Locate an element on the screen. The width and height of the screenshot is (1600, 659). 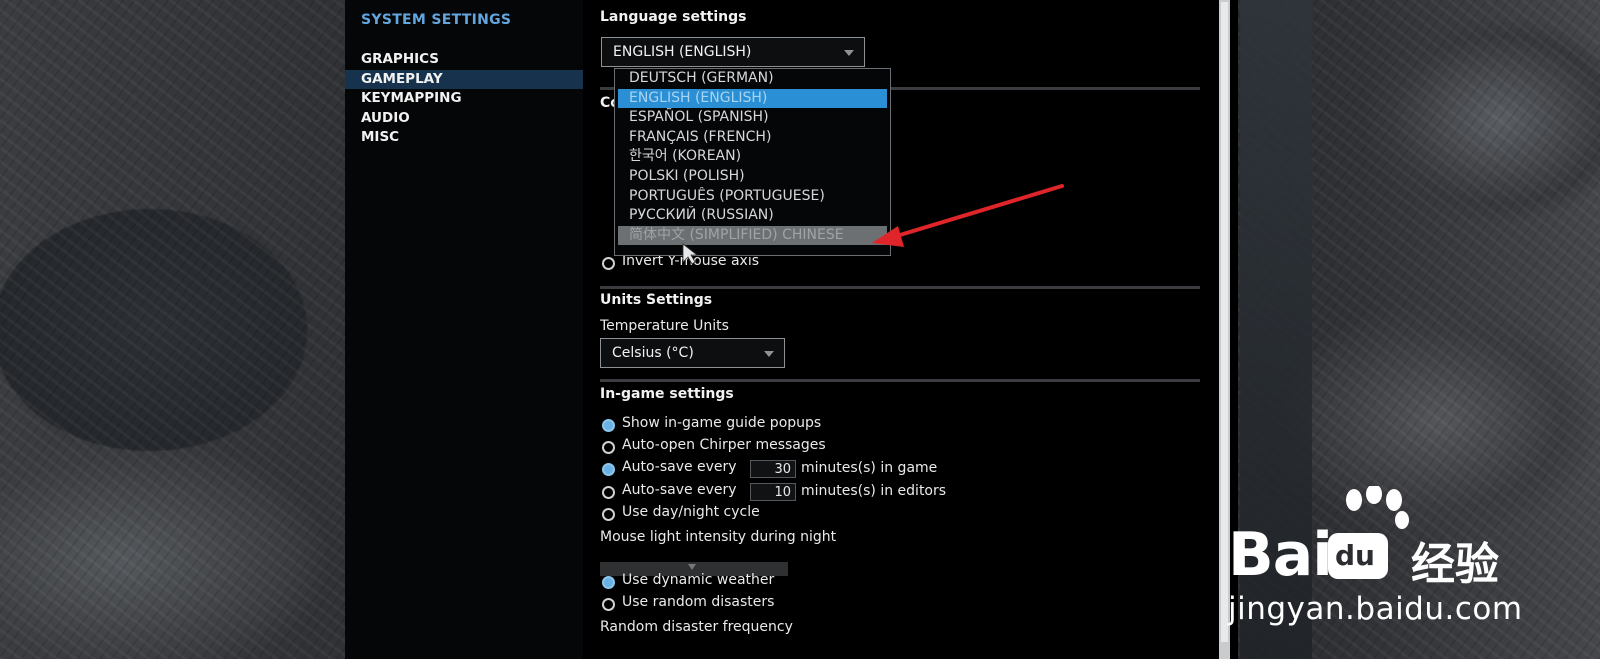
watermark-cn: 经验 is located at coordinates (1455, 564).